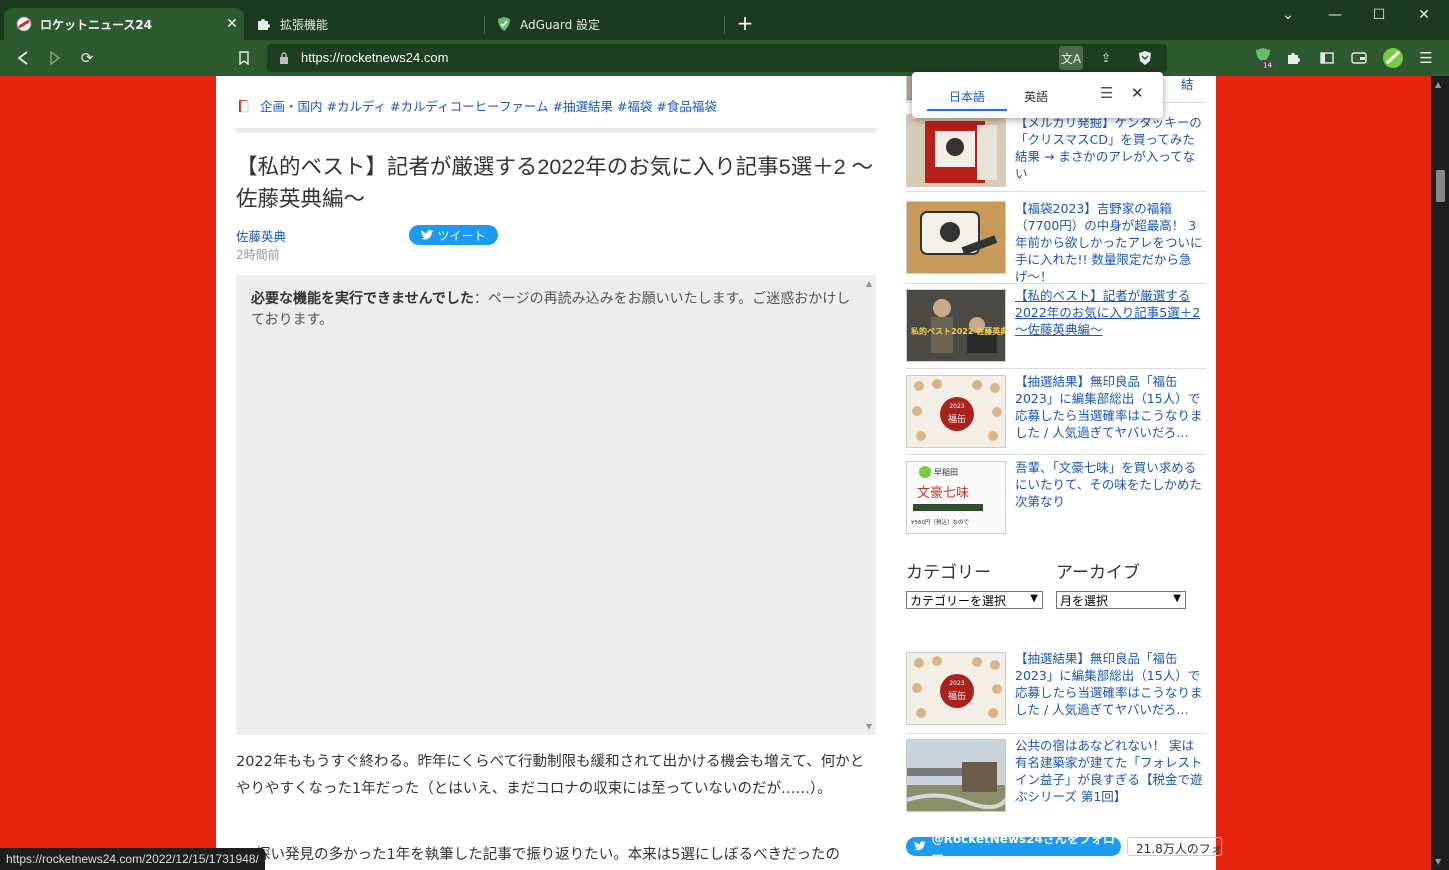 This screenshot has width=1449, height=870. I want to click on browser-toolbar: ⟳ https://rocketnews24.com 文A ⇪ 14 ☰, so click(724, 58).